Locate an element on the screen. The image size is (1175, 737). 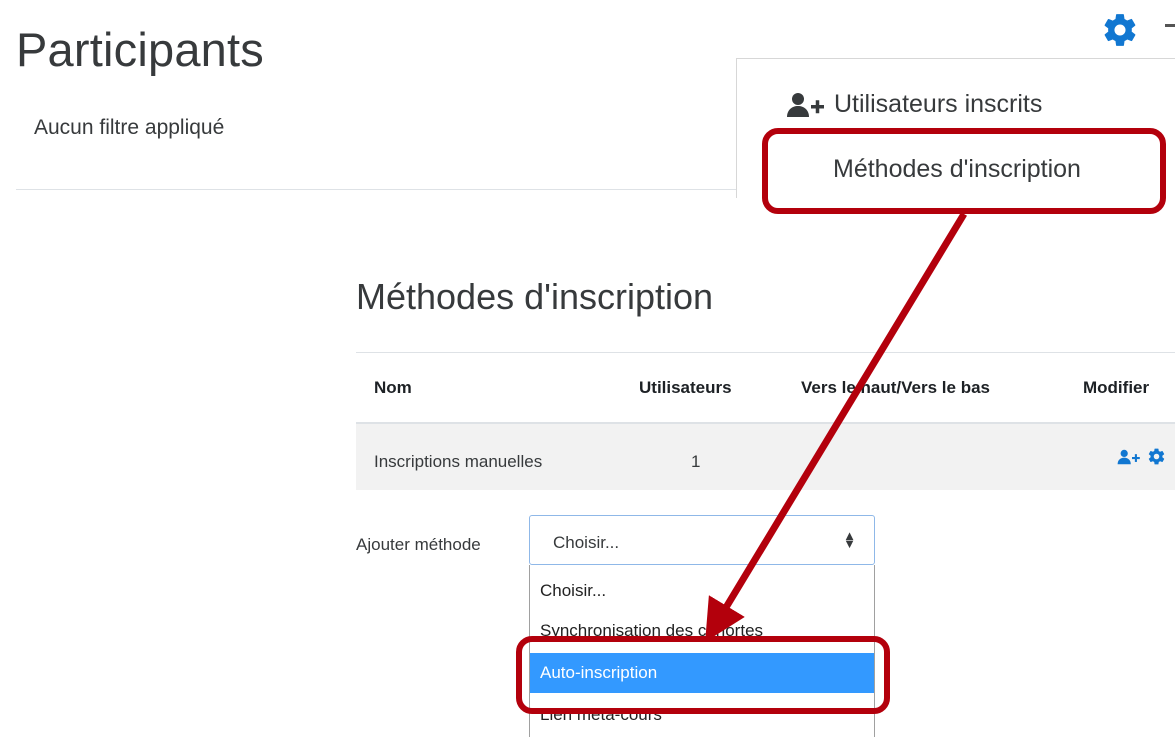
divider is located at coordinates (376, 189).